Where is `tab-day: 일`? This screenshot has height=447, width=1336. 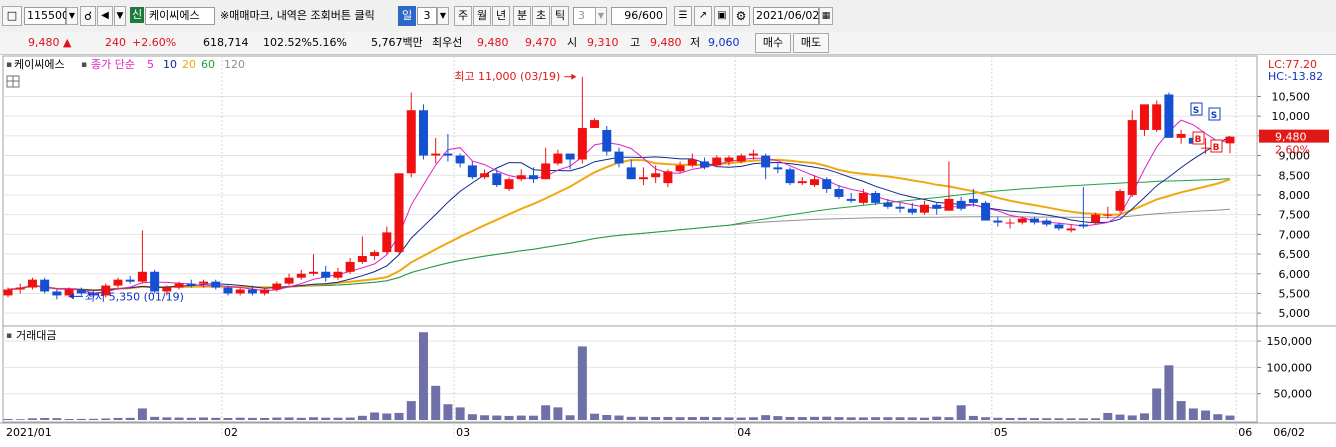 tab-day: 일 is located at coordinates (407, 16).